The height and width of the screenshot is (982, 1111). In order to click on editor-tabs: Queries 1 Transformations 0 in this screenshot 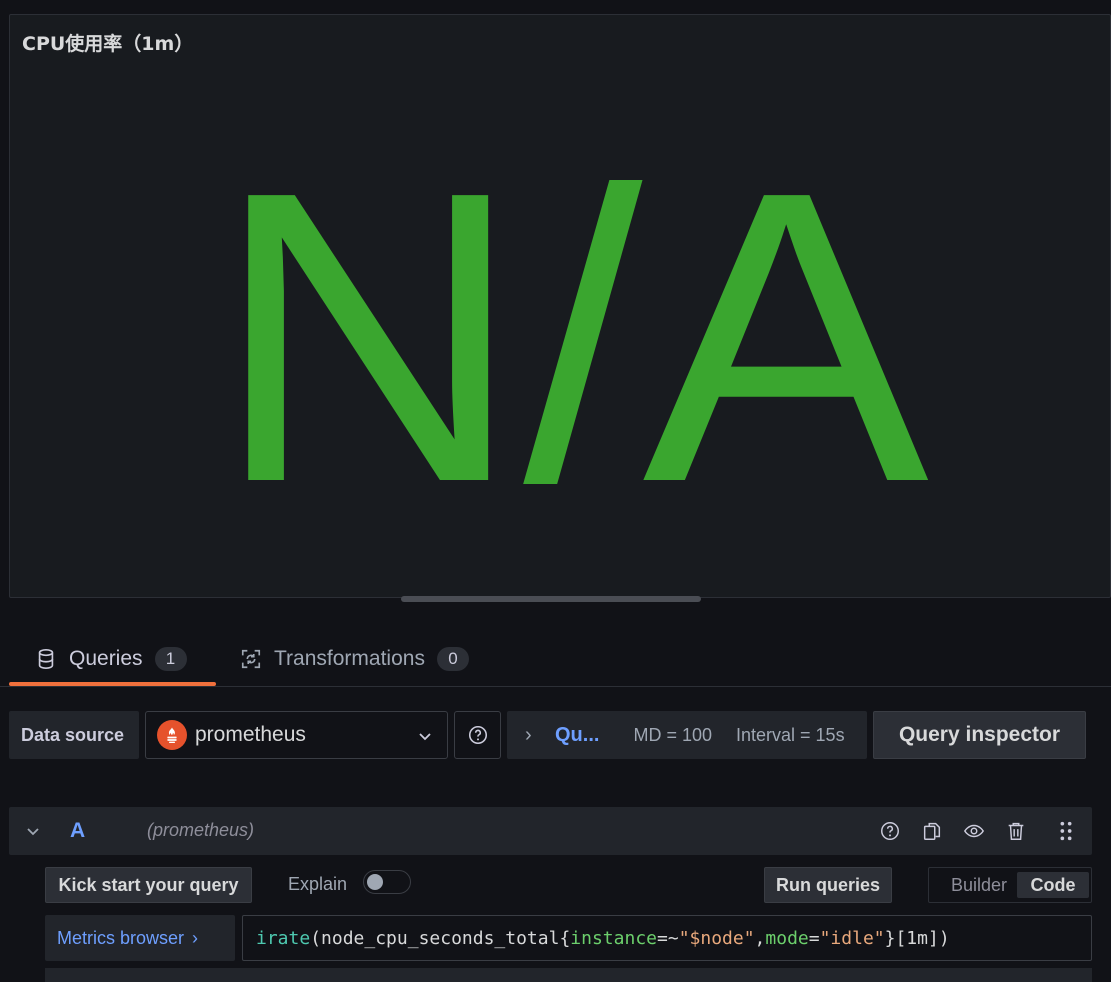, I will do `click(555, 658)`.